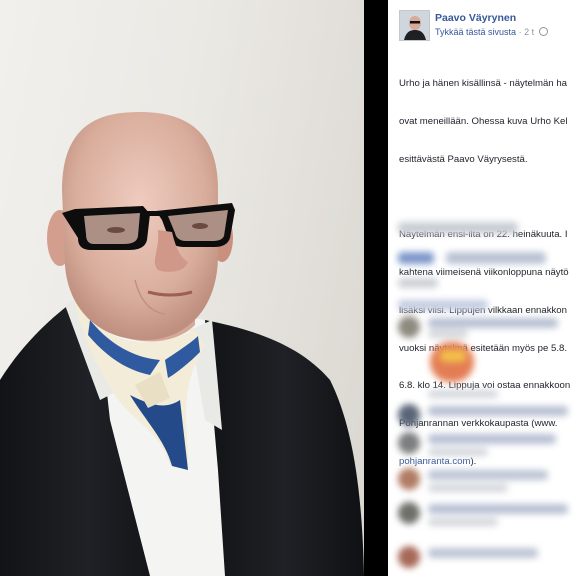 This screenshot has height=576, width=576. I want to click on globe-icon, so click(543, 31).